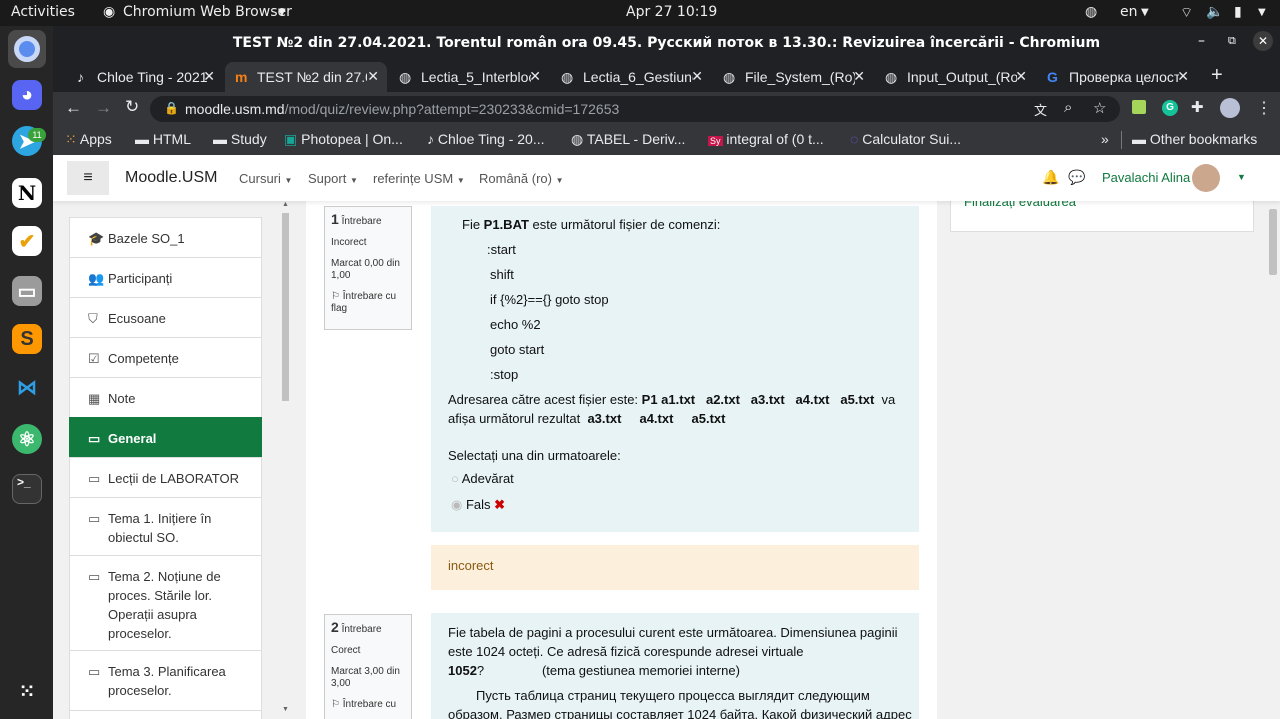 The image size is (1280, 719). I want to click on scroll-down-icon: ▼, so click(285, 709).